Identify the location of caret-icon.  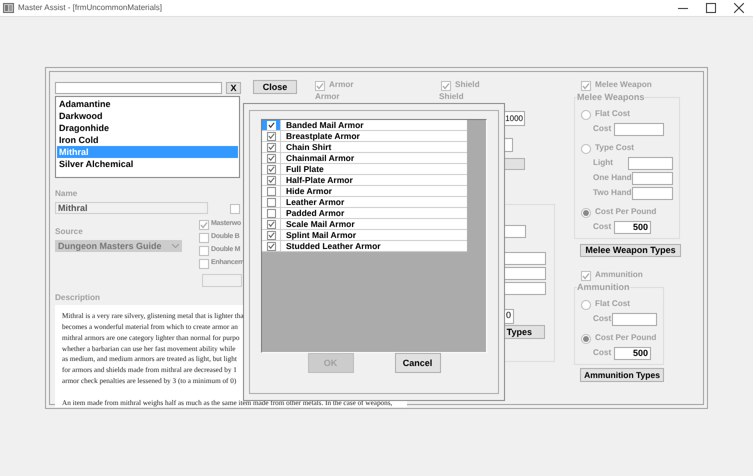
(175, 246).